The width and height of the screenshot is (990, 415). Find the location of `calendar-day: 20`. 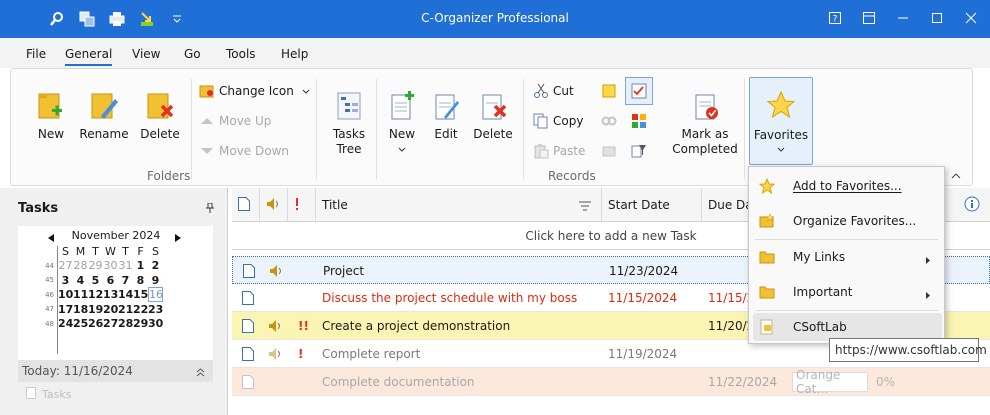

calendar-day: 20 is located at coordinates (110, 309).